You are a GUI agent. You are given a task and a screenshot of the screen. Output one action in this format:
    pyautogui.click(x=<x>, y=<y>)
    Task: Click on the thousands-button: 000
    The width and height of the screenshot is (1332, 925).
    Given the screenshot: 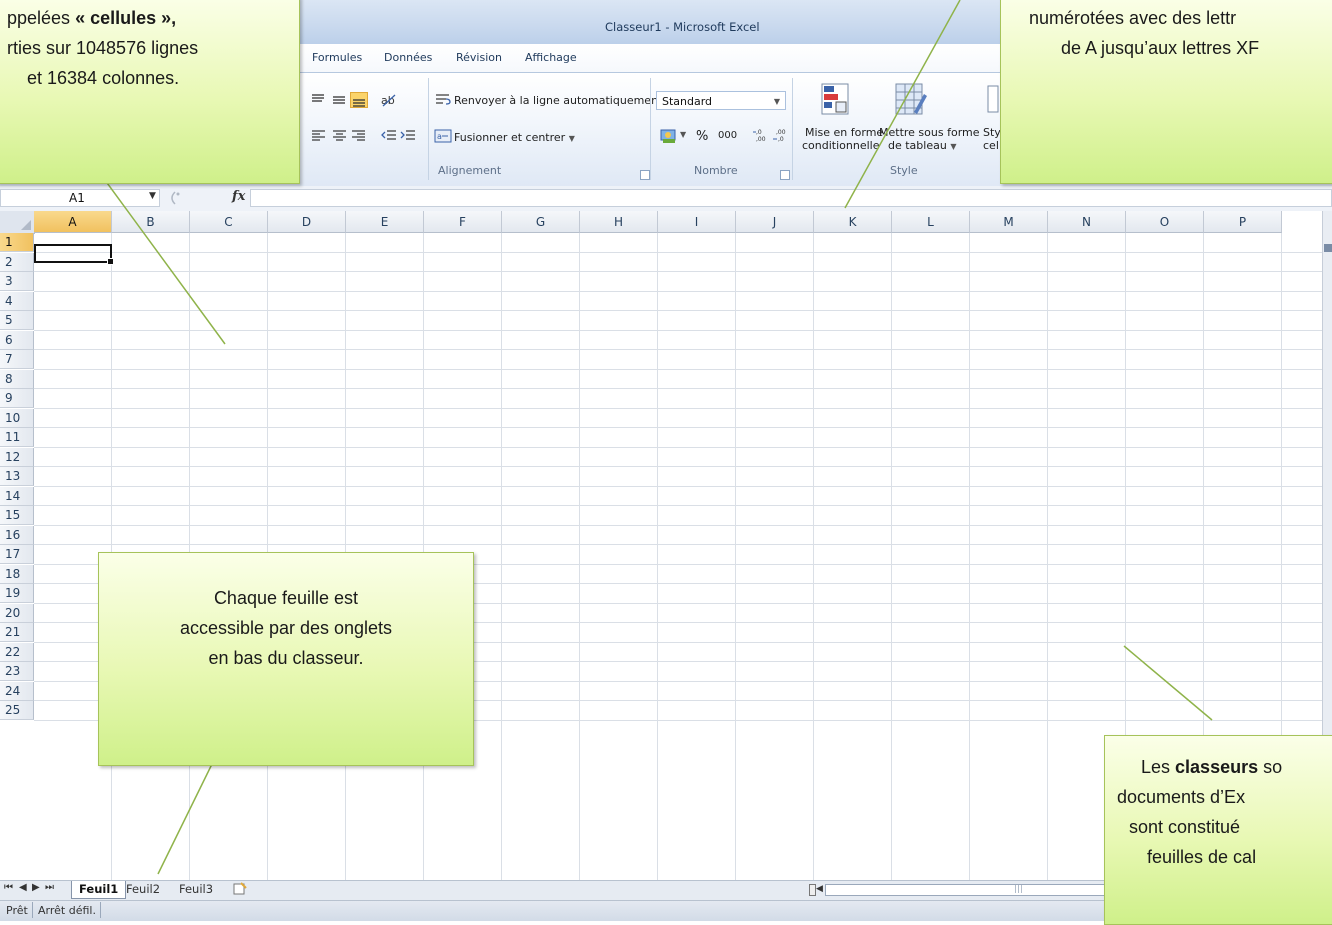 What is the action you would take?
    pyautogui.click(x=727, y=135)
    